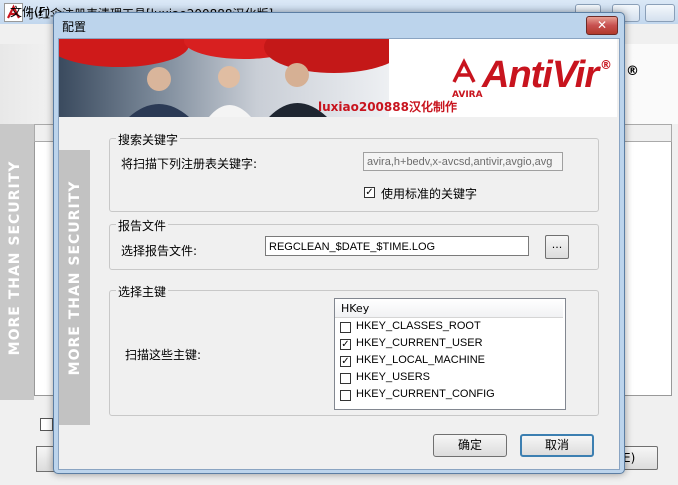 The image size is (678, 485). I want to click on main-partial-button: E), so click(639, 458).